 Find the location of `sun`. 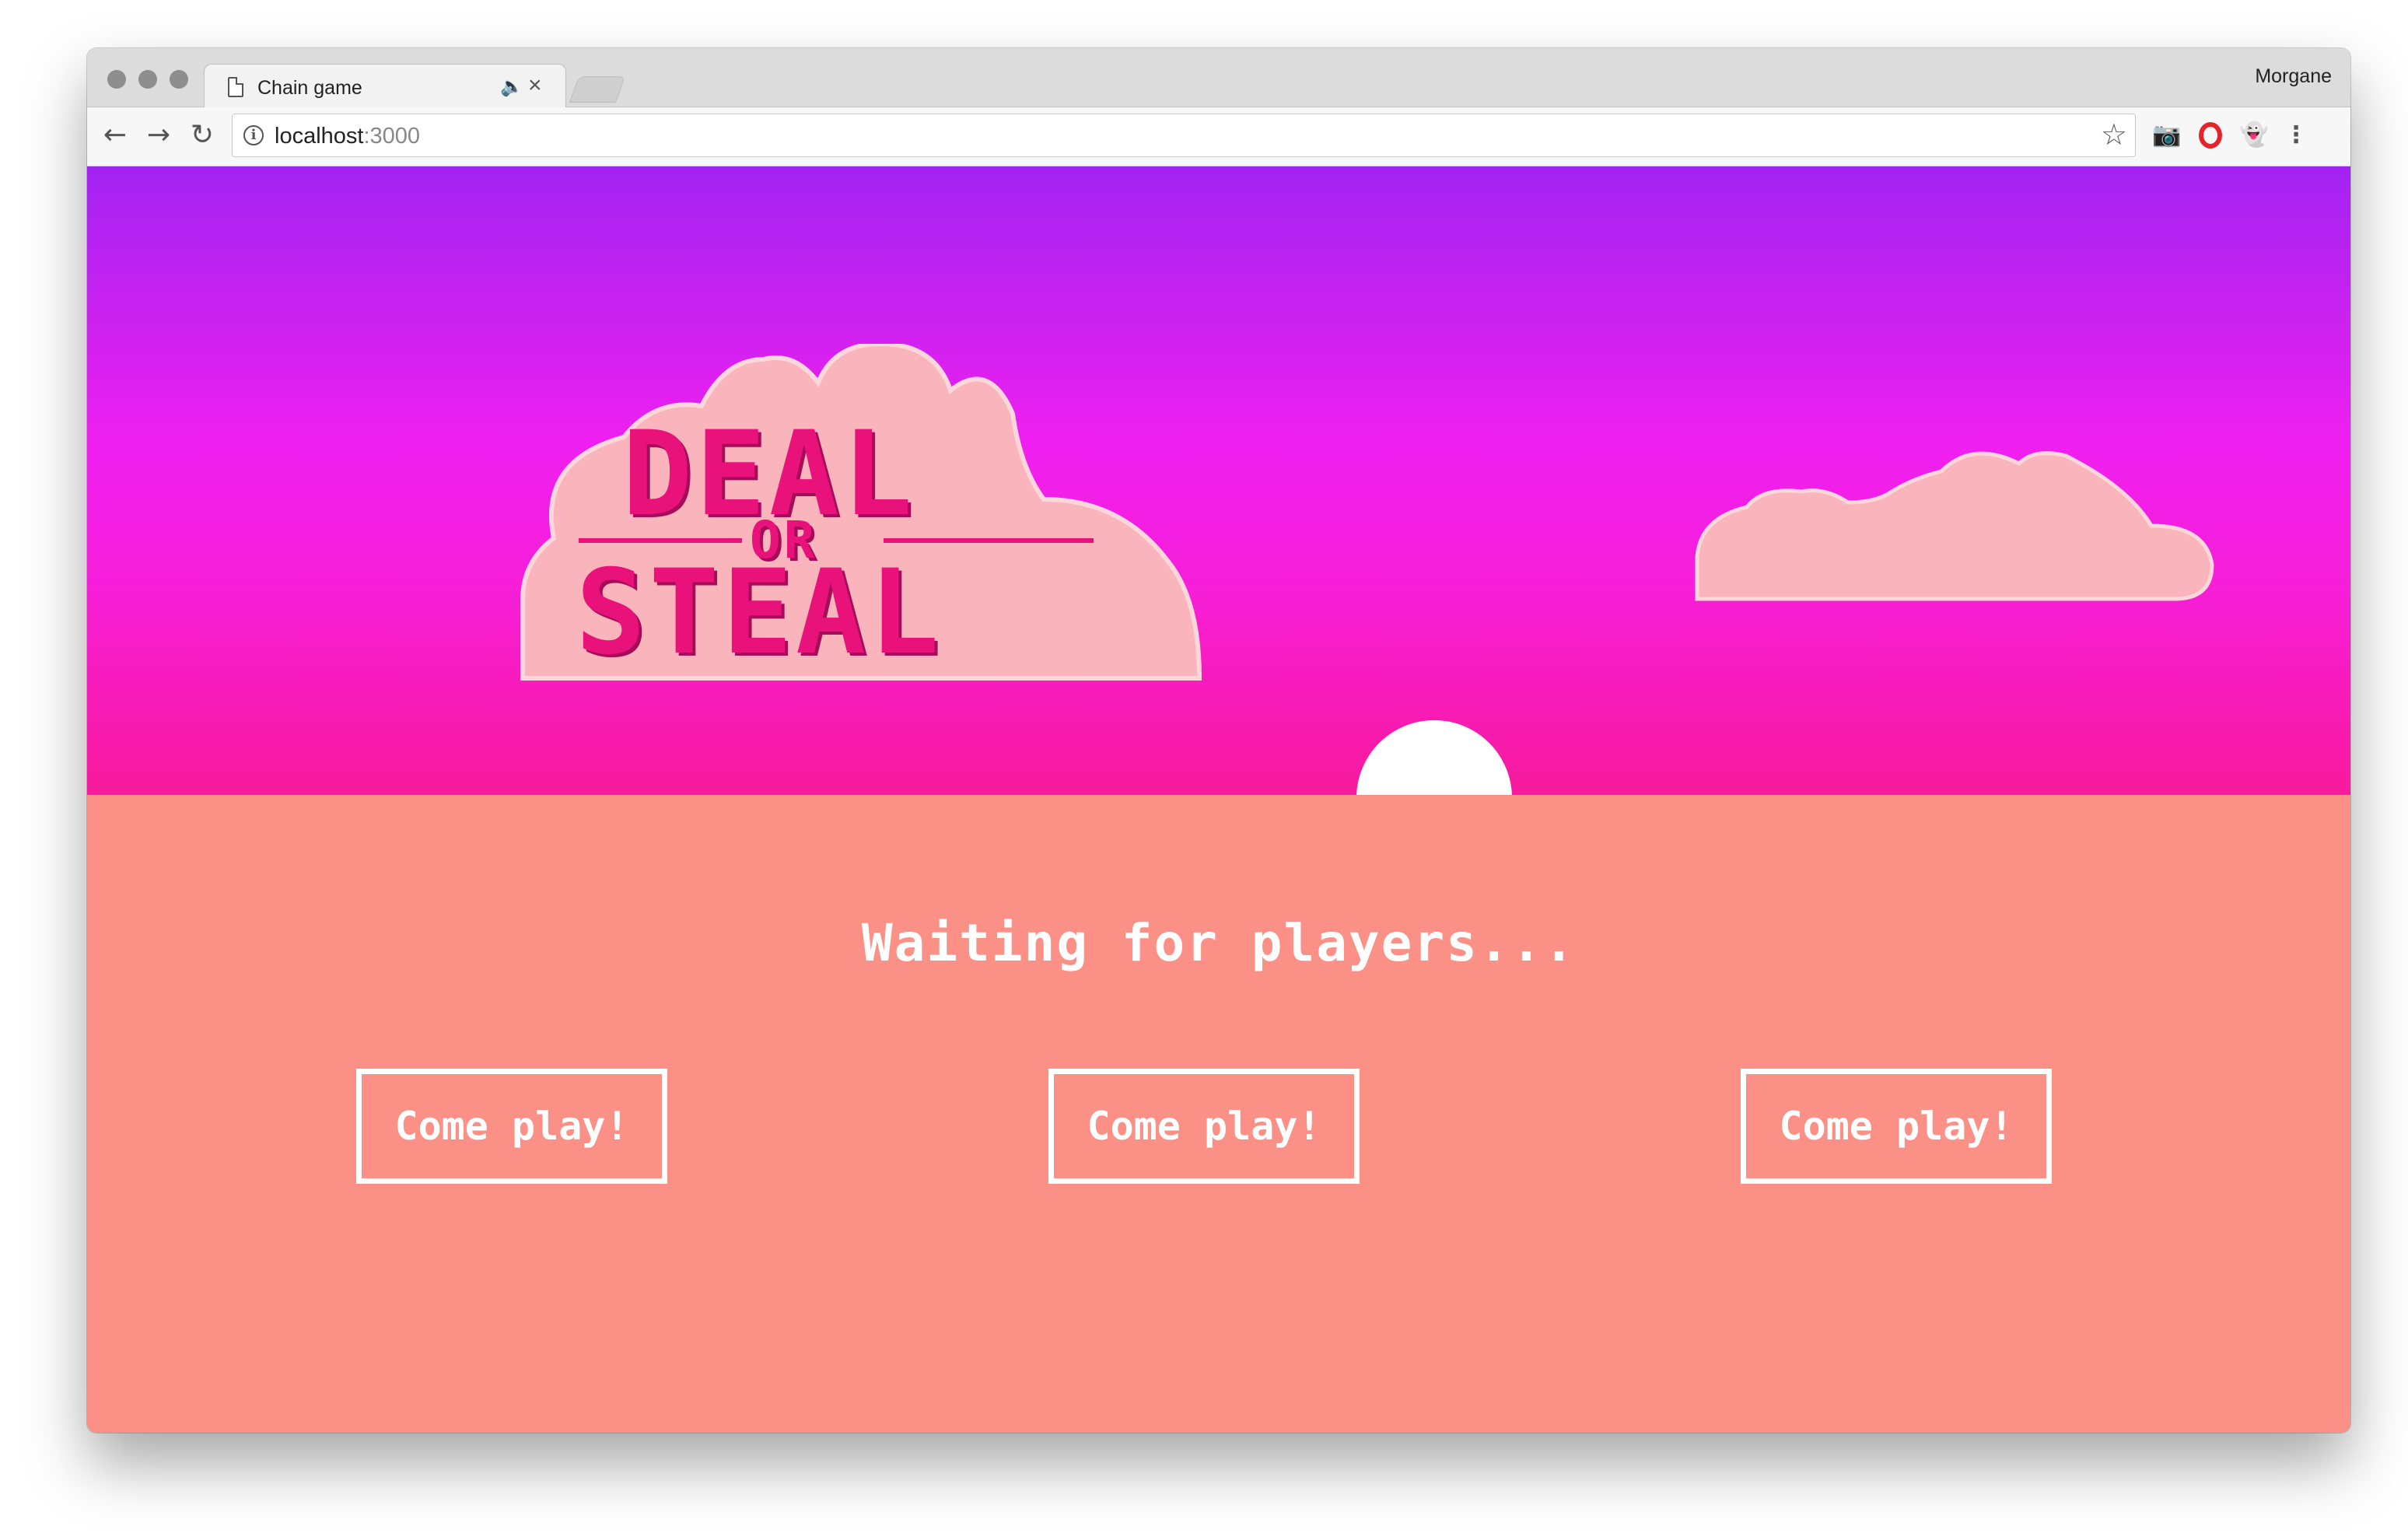

sun is located at coordinates (1434, 757).